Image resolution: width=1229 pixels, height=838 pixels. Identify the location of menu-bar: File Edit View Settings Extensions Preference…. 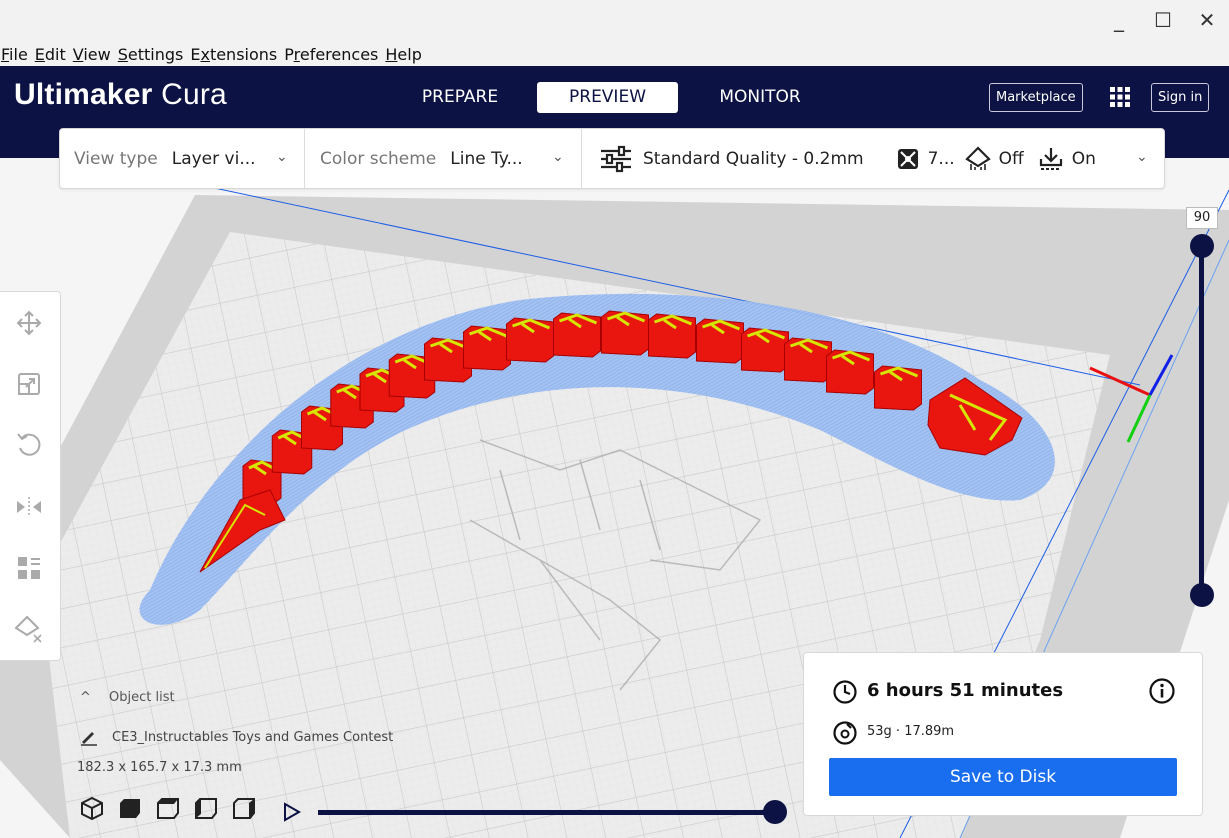
(614, 54).